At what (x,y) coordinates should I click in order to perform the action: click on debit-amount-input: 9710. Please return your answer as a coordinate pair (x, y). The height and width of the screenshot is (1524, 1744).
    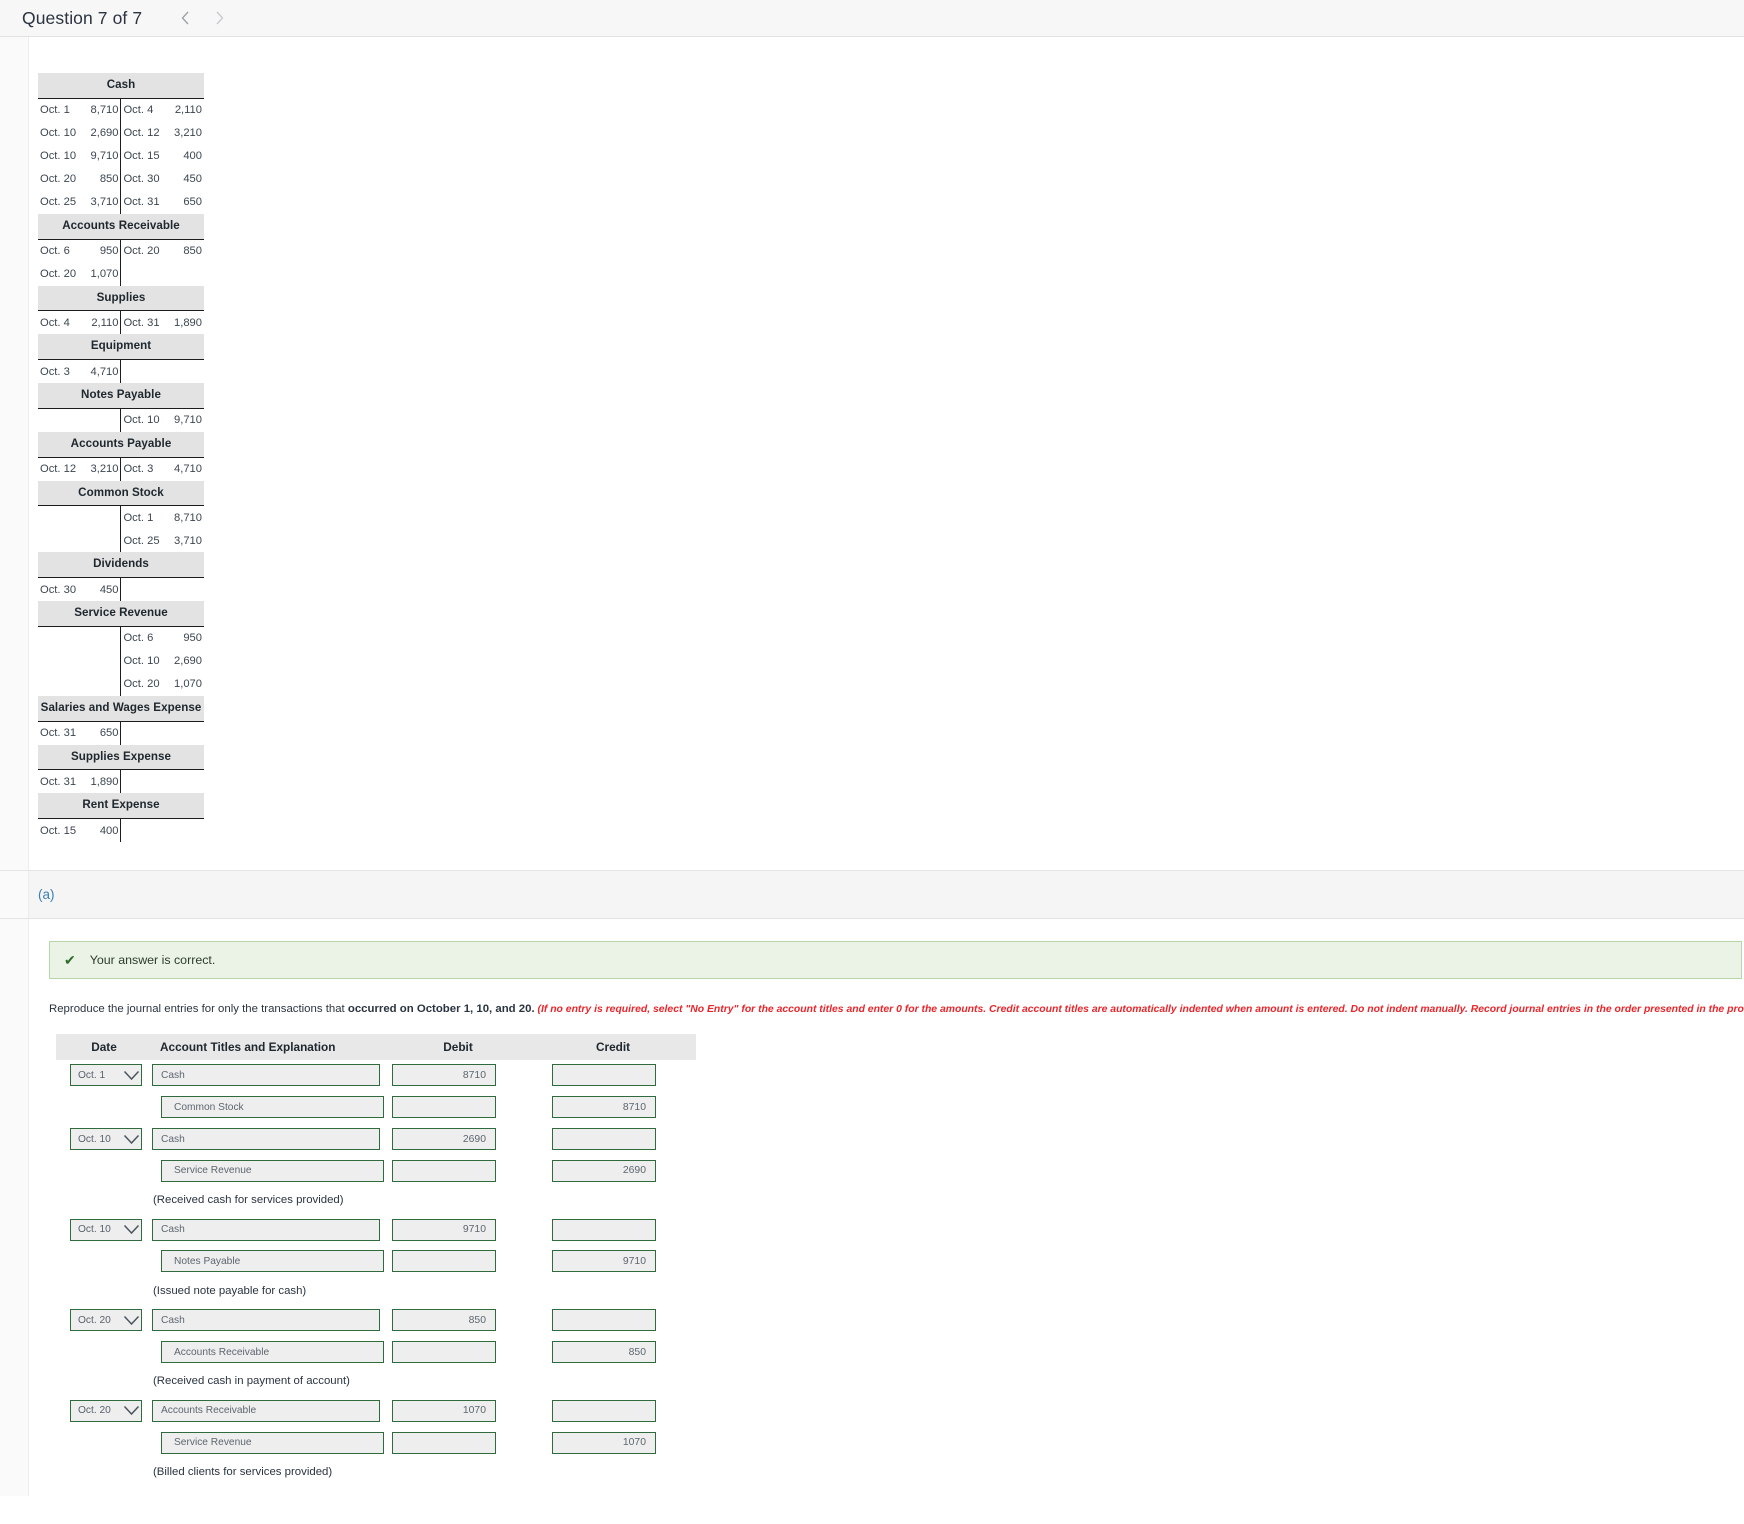
    Looking at the image, I should click on (444, 1229).